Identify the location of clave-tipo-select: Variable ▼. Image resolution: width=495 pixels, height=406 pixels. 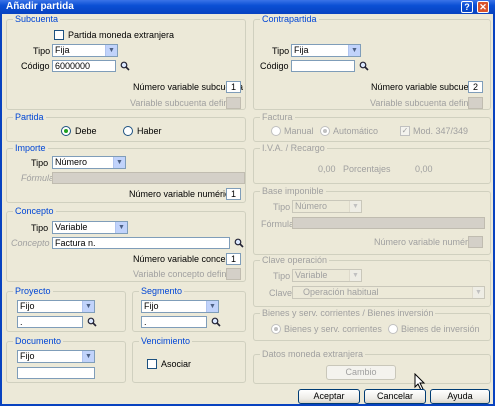
(327, 275).